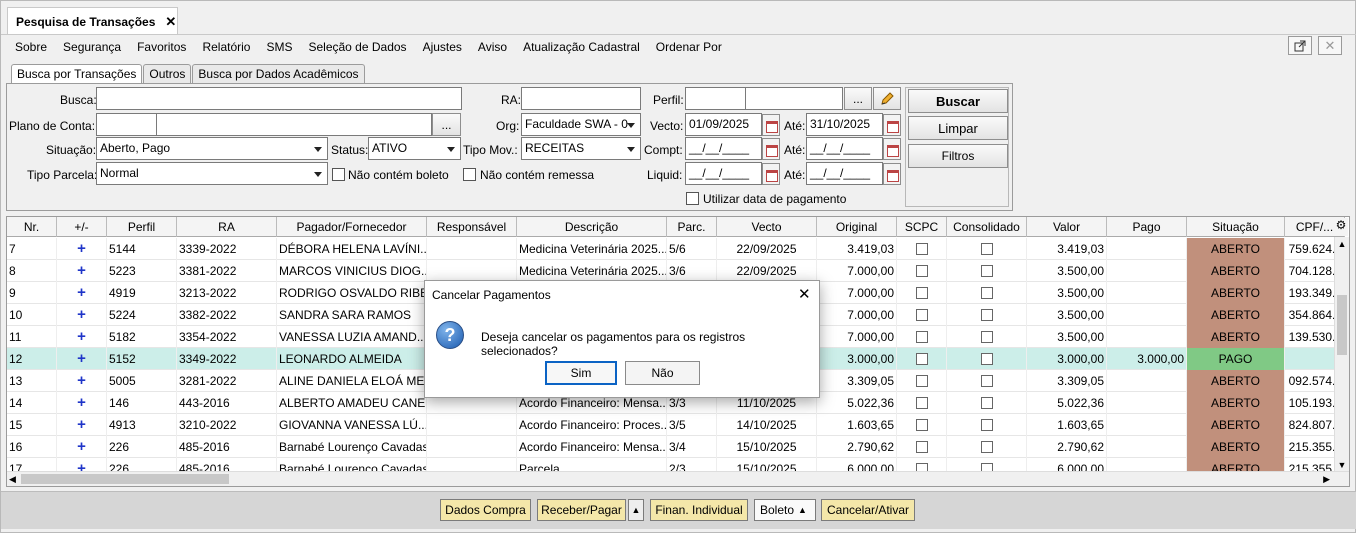  I want to click on column-header: Vecto, so click(767, 227).